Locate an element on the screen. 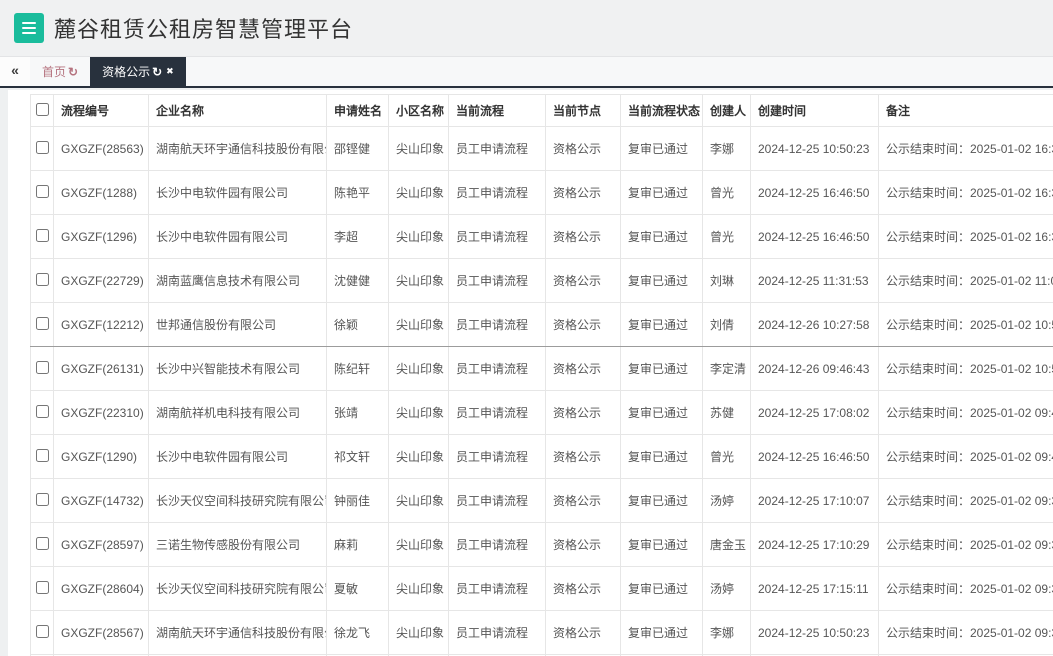  cell-creator: 刘琳 is located at coordinates (726, 280).